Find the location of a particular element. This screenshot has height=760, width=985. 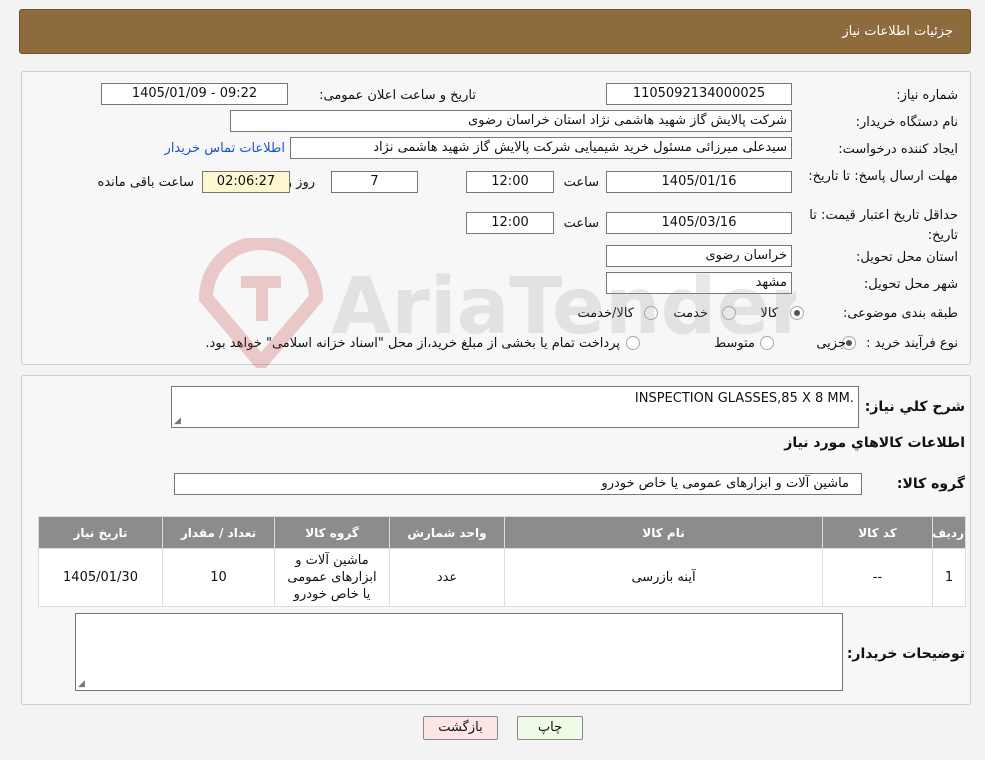

category-radio-both is located at coordinates (651, 313).